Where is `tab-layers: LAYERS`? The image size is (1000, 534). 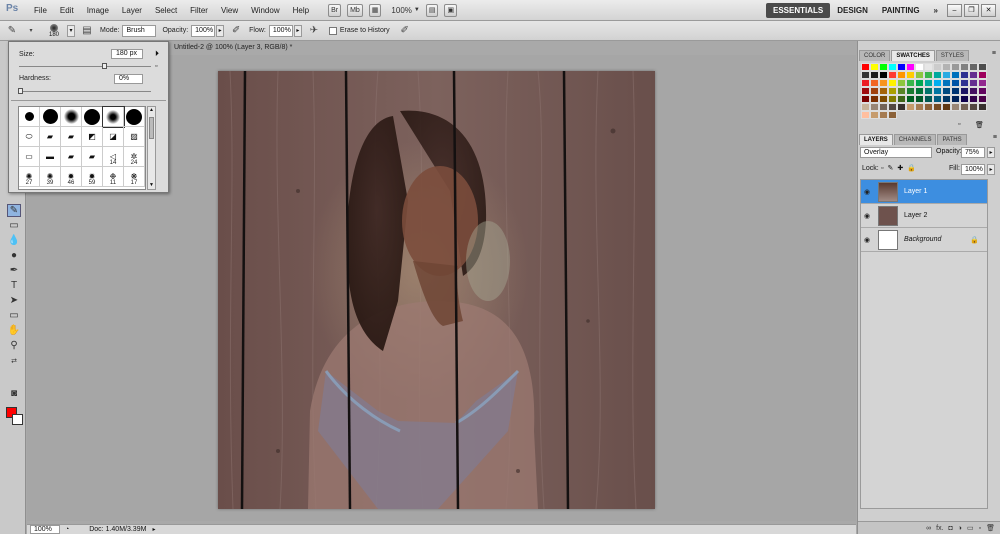 tab-layers: LAYERS is located at coordinates (876, 139).